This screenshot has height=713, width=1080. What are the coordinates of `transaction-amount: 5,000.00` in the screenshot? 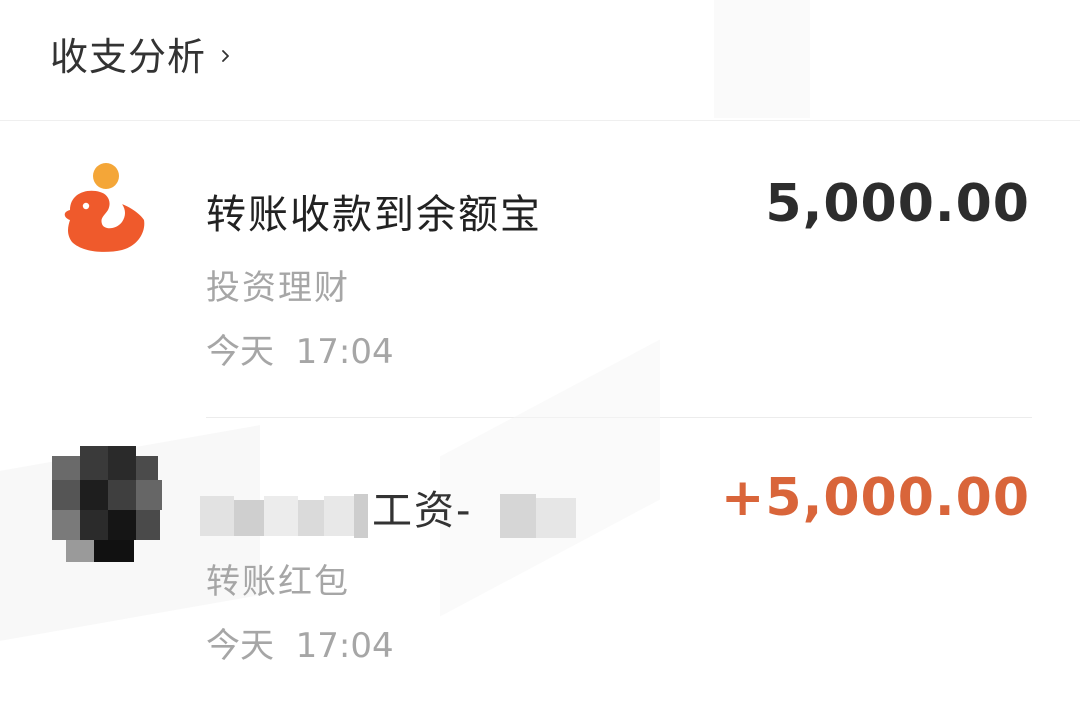 It's located at (897, 204).